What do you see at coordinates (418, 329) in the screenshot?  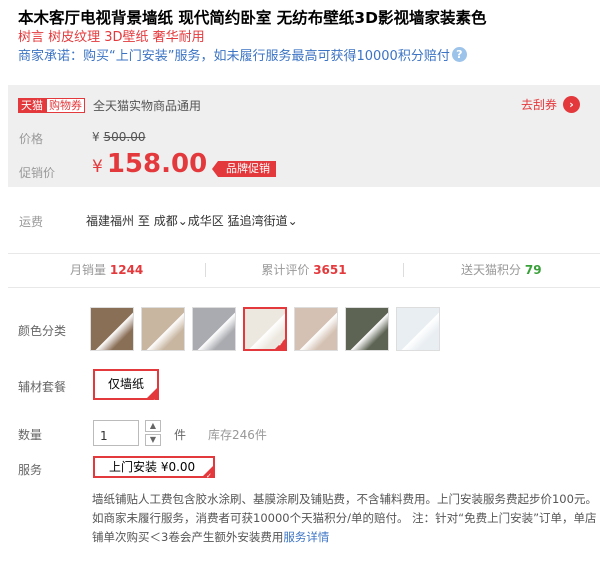 I see `sample-swatch` at bounding box center [418, 329].